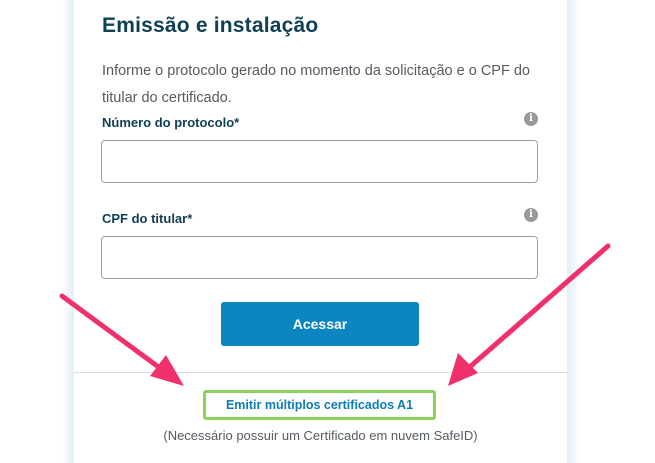  Describe the element at coordinates (319, 161) in the screenshot. I see `protocol-input` at that location.